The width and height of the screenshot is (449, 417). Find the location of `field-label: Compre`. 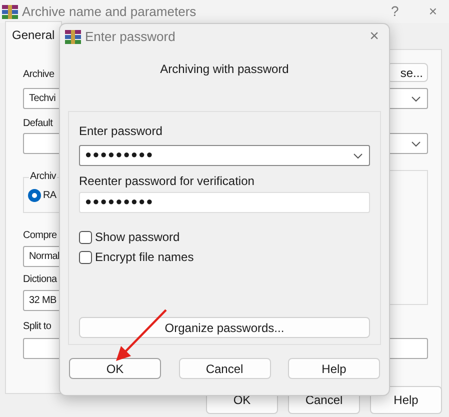

field-label: Compre is located at coordinates (40, 236).